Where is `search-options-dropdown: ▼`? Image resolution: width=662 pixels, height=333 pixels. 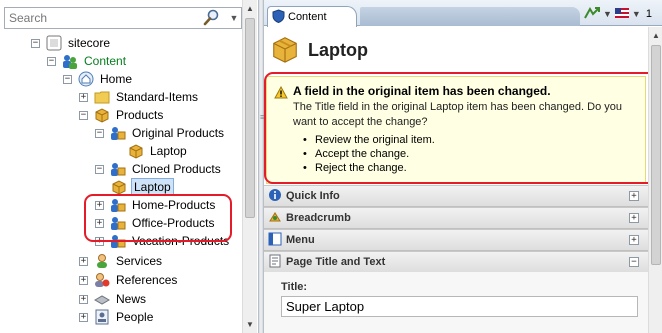
search-options-dropdown: ▼ is located at coordinates (234, 18).